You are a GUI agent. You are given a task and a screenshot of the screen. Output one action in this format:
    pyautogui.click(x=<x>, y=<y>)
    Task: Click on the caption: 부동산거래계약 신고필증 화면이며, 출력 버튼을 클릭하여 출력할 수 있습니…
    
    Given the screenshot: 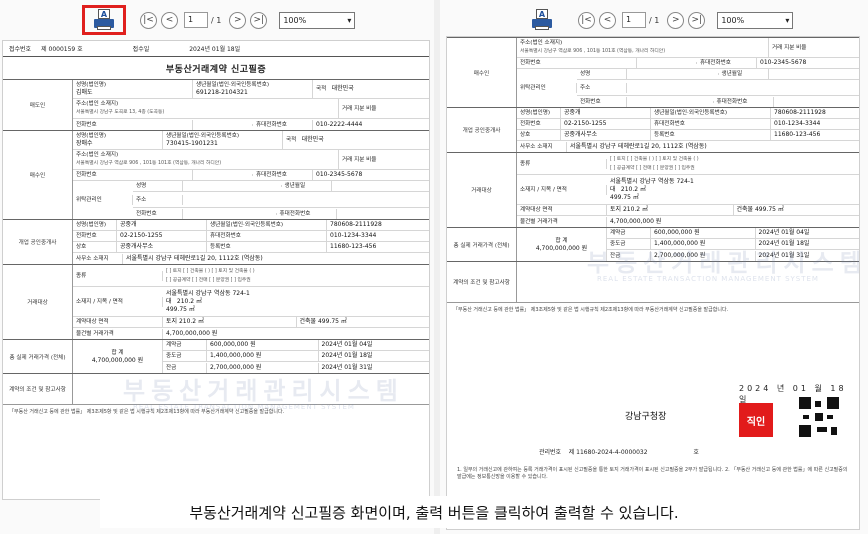 What is the action you would take?
    pyautogui.click(x=434, y=512)
    